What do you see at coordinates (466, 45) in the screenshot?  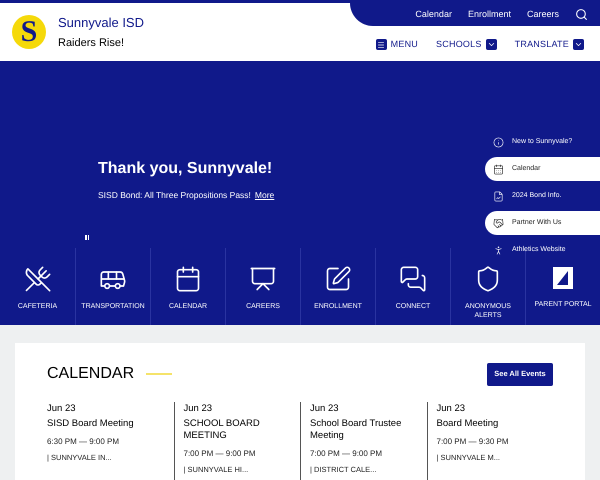 I see `nav-button: SCHOOLS` at bounding box center [466, 45].